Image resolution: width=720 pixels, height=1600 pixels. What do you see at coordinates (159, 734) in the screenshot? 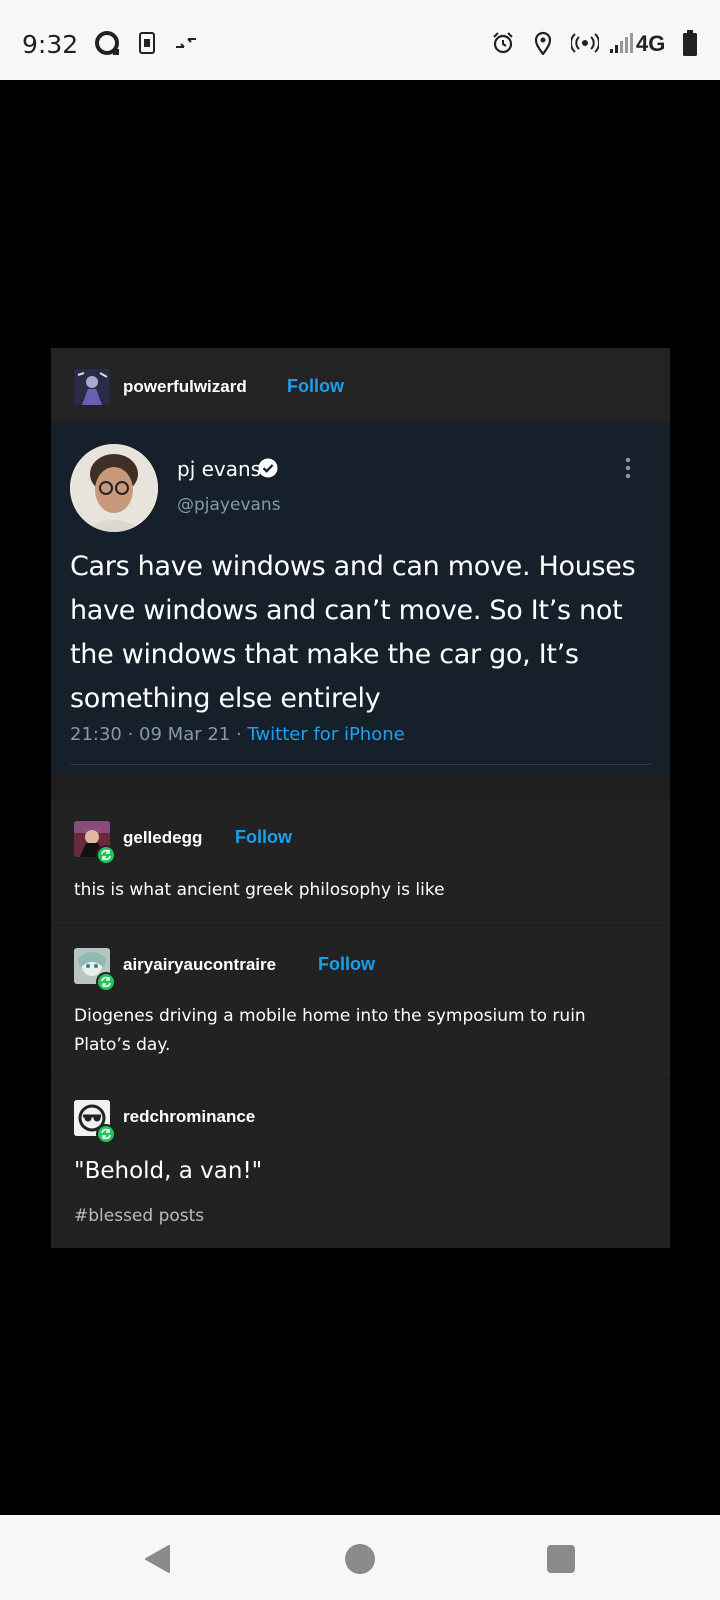
I see `tweet-timestamp: 21:30 · 09 Mar 21 ·` at bounding box center [159, 734].